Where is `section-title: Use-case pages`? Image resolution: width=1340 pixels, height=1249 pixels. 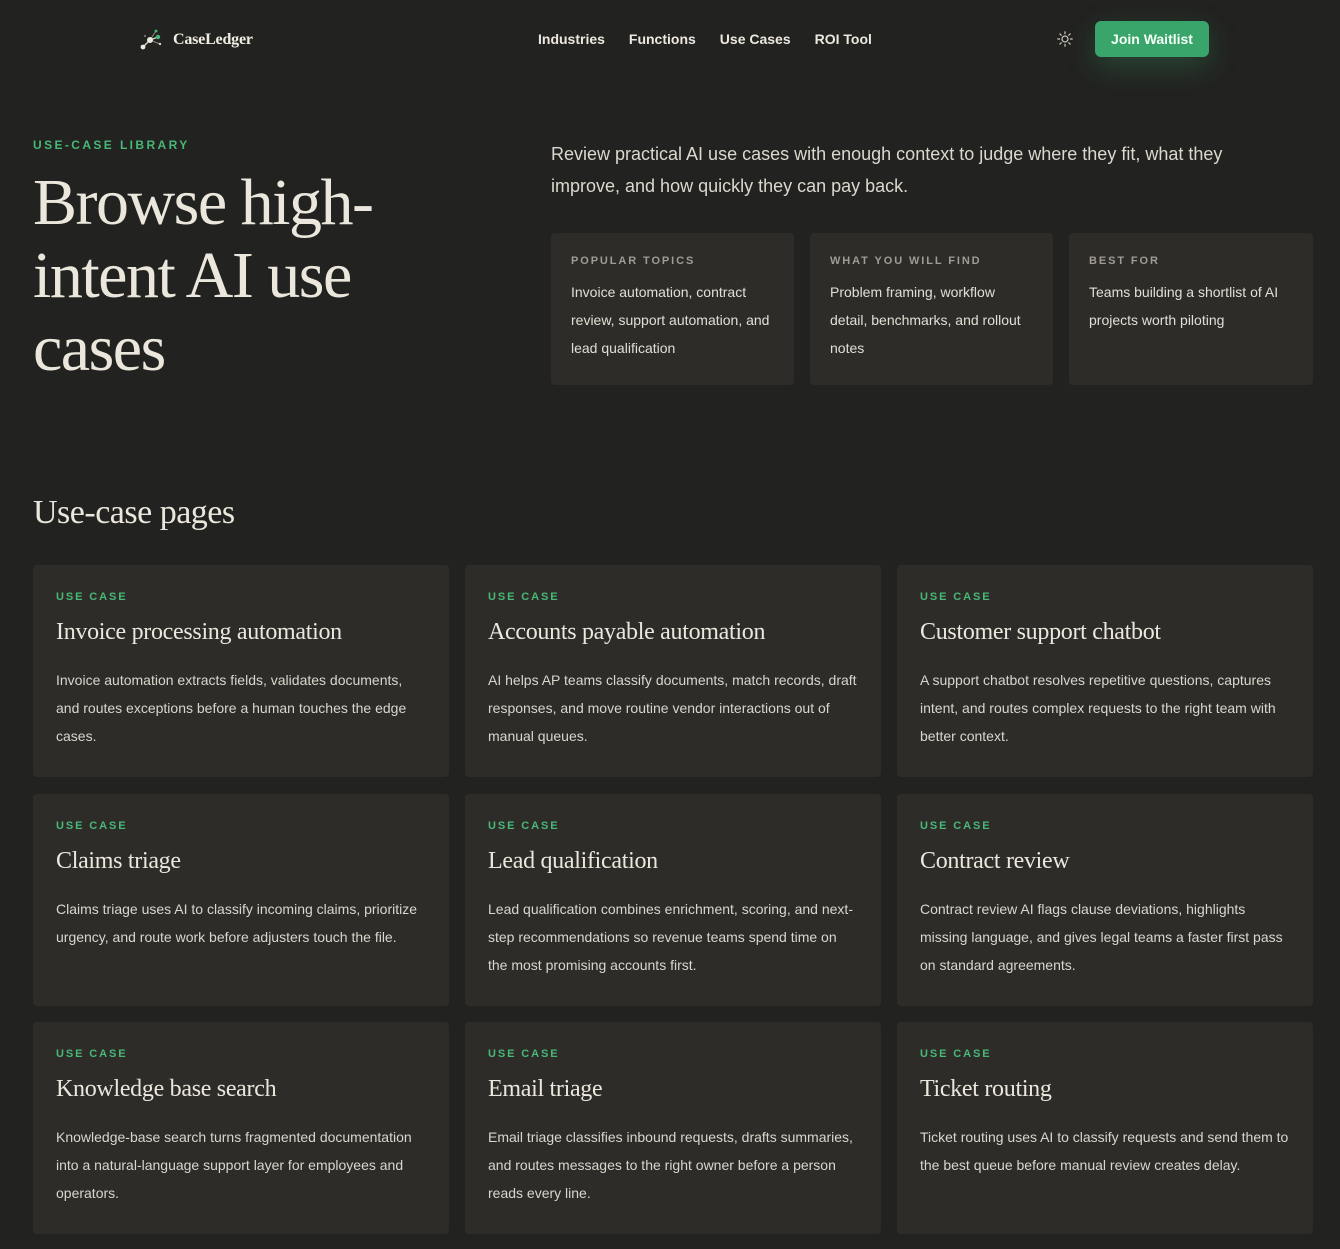
section-title: Use-case pages is located at coordinates (134, 512).